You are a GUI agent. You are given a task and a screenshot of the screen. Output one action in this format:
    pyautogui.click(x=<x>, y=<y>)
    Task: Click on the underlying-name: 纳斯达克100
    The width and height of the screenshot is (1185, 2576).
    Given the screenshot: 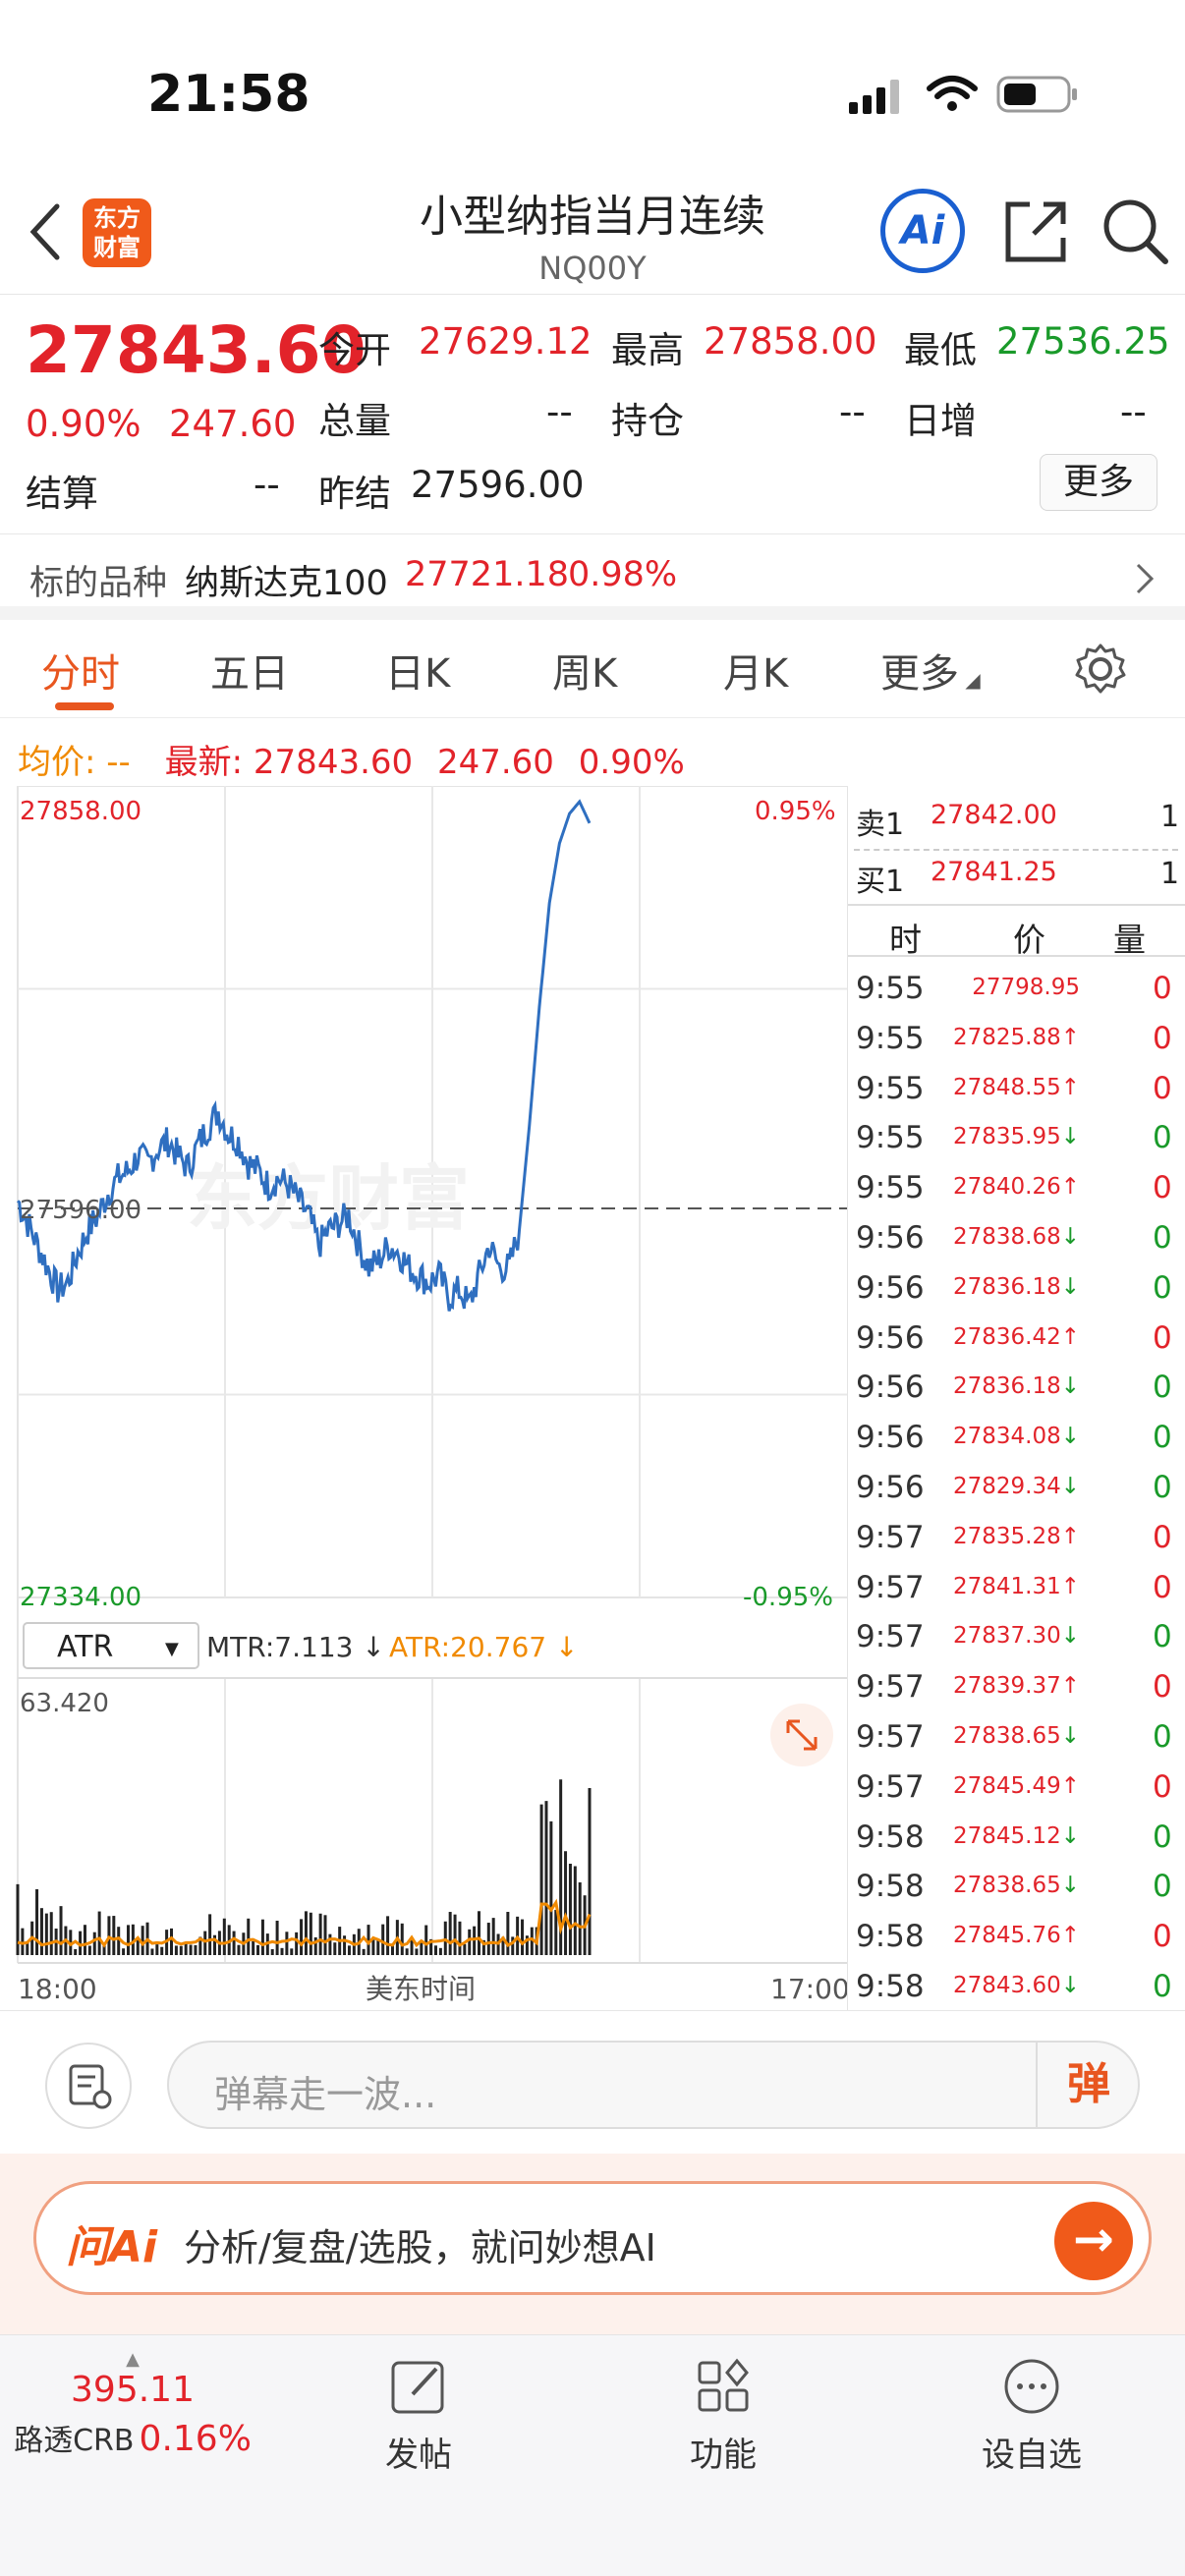 What is the action you would take?
    pyautogui.click(x=287, y=583)
    